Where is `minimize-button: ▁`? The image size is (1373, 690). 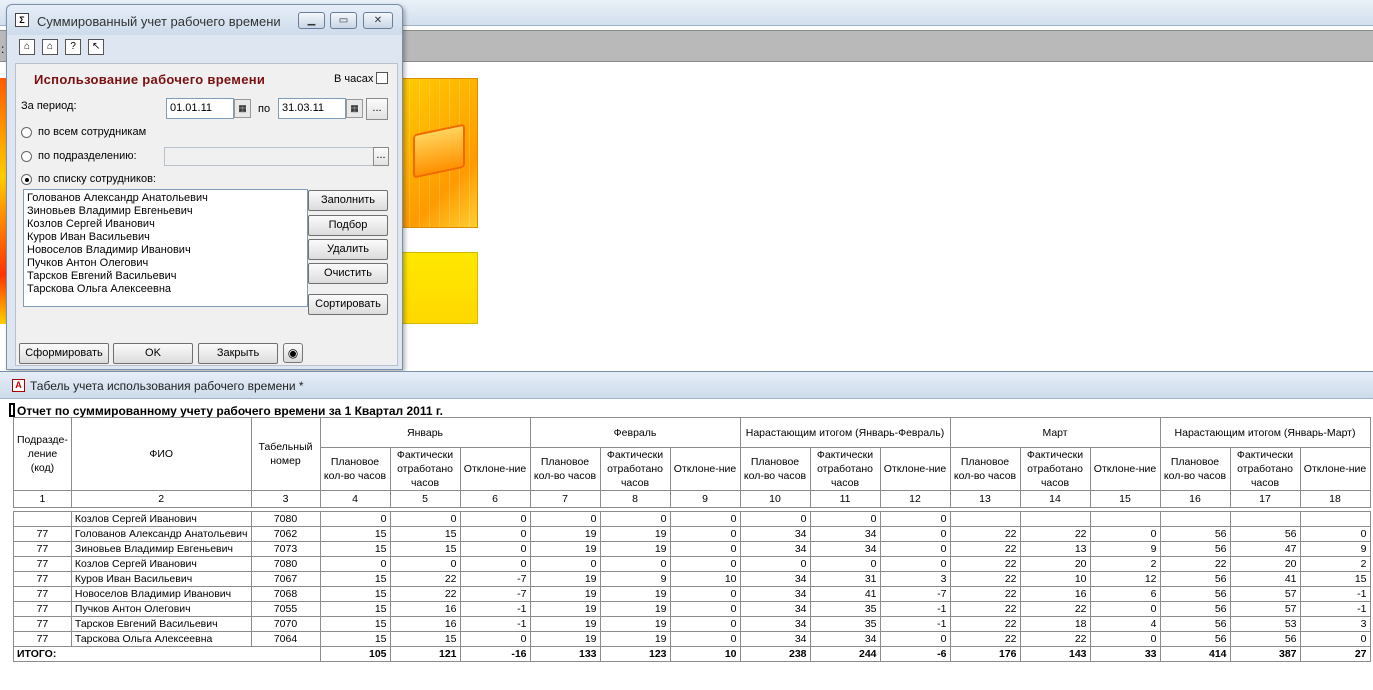
minimize-button: ▁ is located at coordinates (311, 20).